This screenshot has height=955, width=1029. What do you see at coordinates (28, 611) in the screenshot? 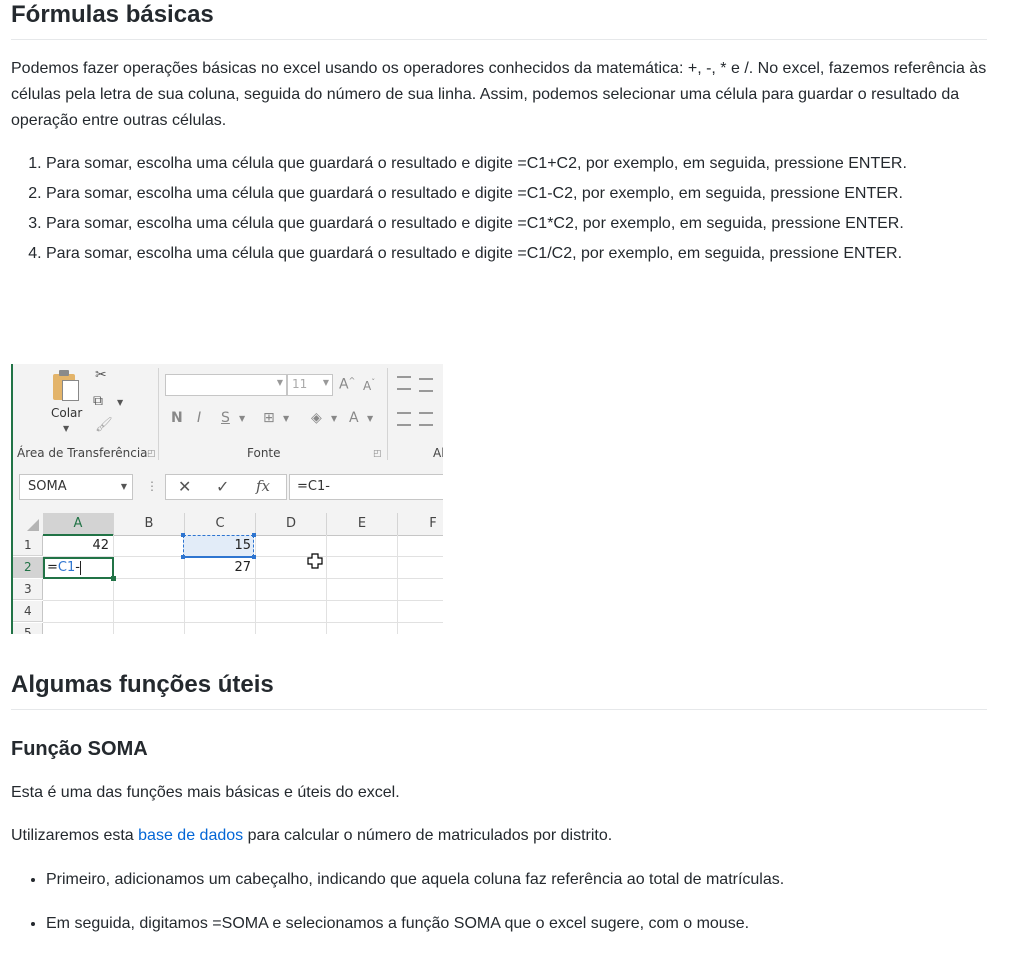
I see `row-header-4: 4` at bounding box center [28, 611].